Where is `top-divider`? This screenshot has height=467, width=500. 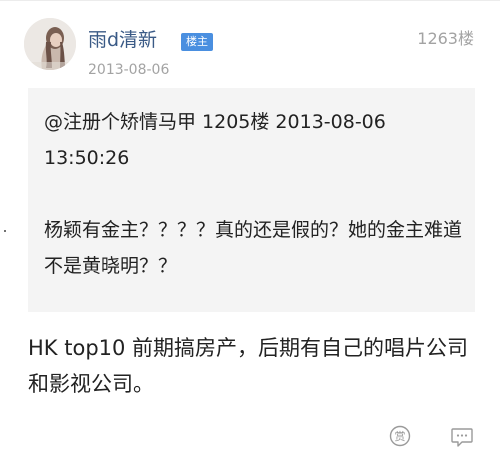 top-divider is located at coordinates (250, 0).